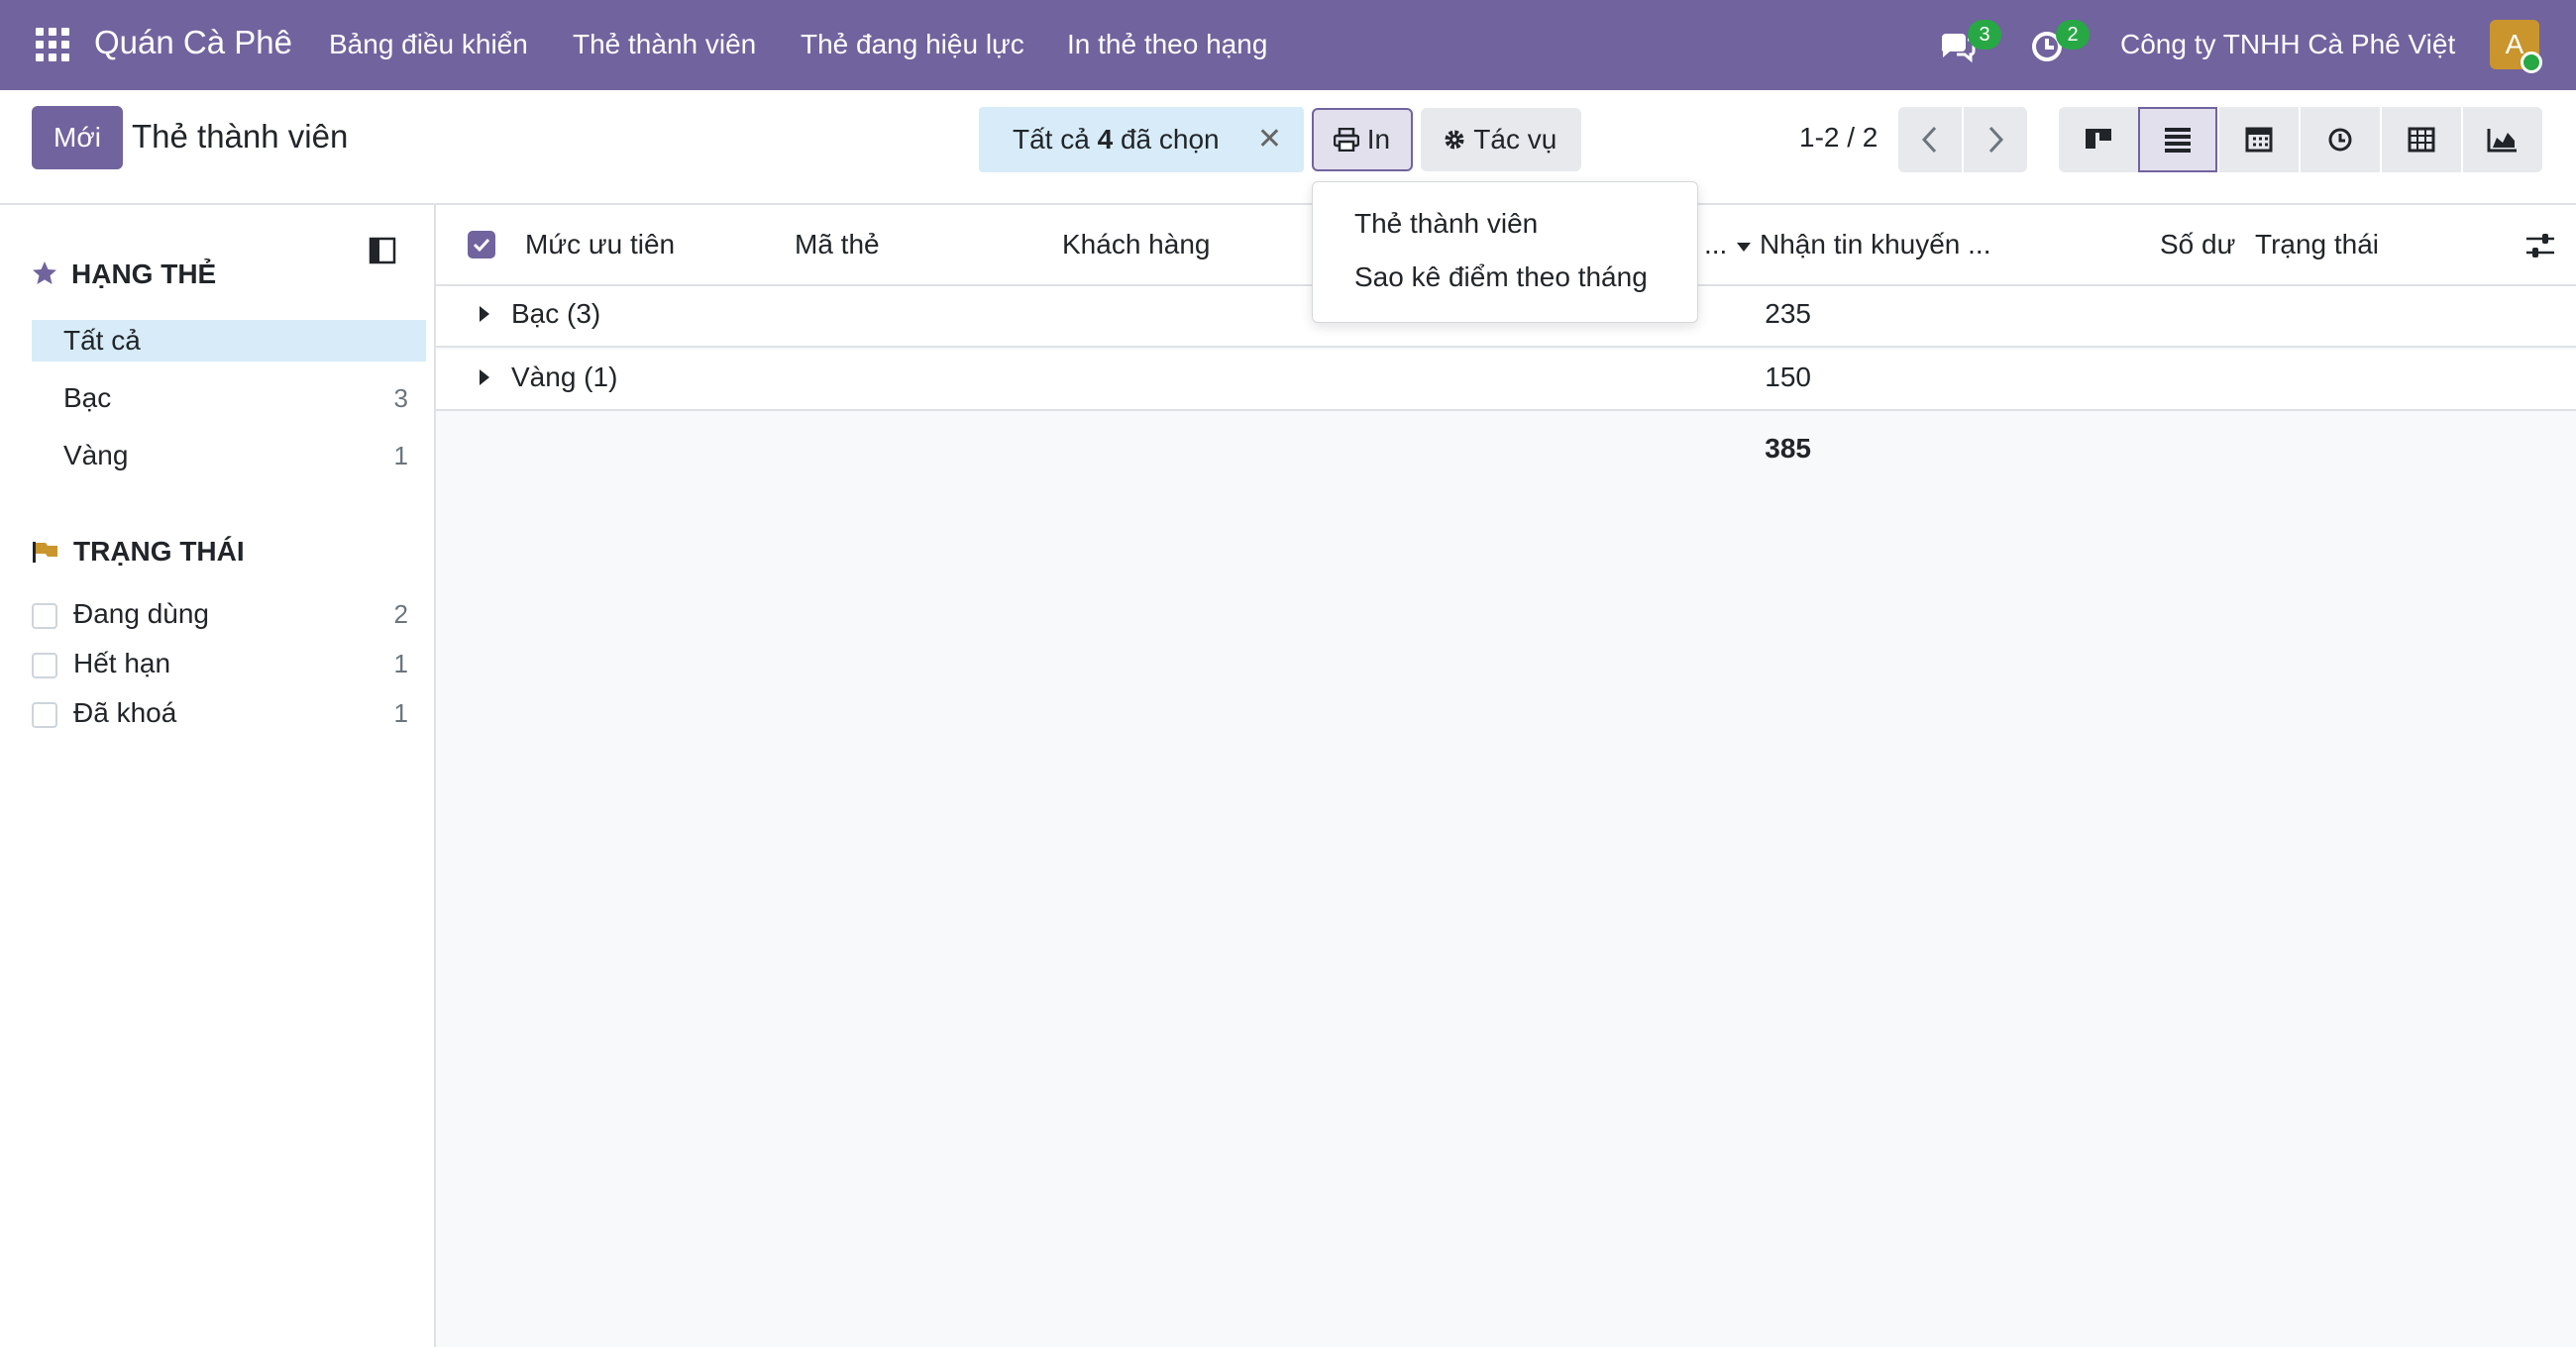  I want to click on status-filter-expired: Hết hạn 1, so click(229, 663).